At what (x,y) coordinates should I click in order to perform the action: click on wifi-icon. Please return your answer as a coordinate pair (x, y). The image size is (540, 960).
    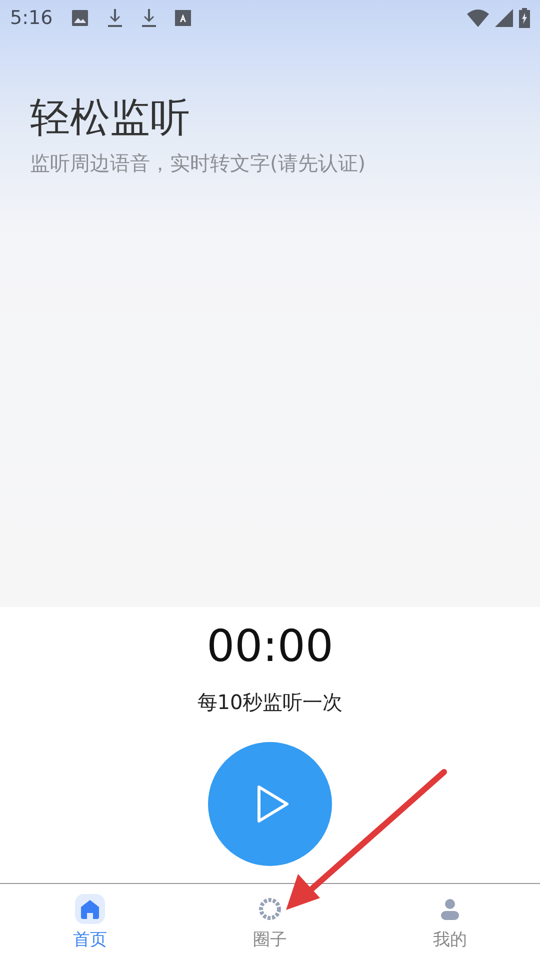
    Looking at the image, I should click on (478, 17).